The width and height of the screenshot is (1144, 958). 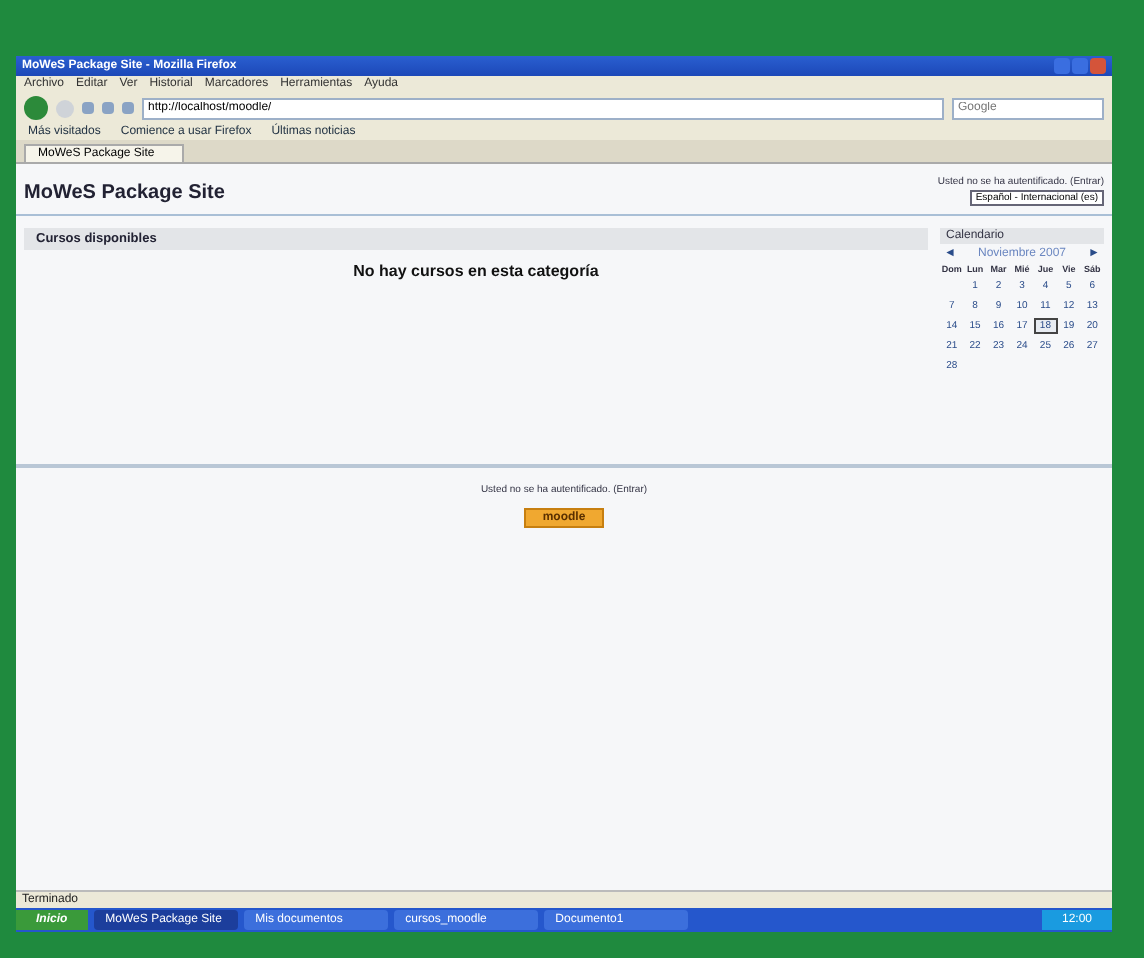 I want to click on back-button, so click(x=36, y=108).